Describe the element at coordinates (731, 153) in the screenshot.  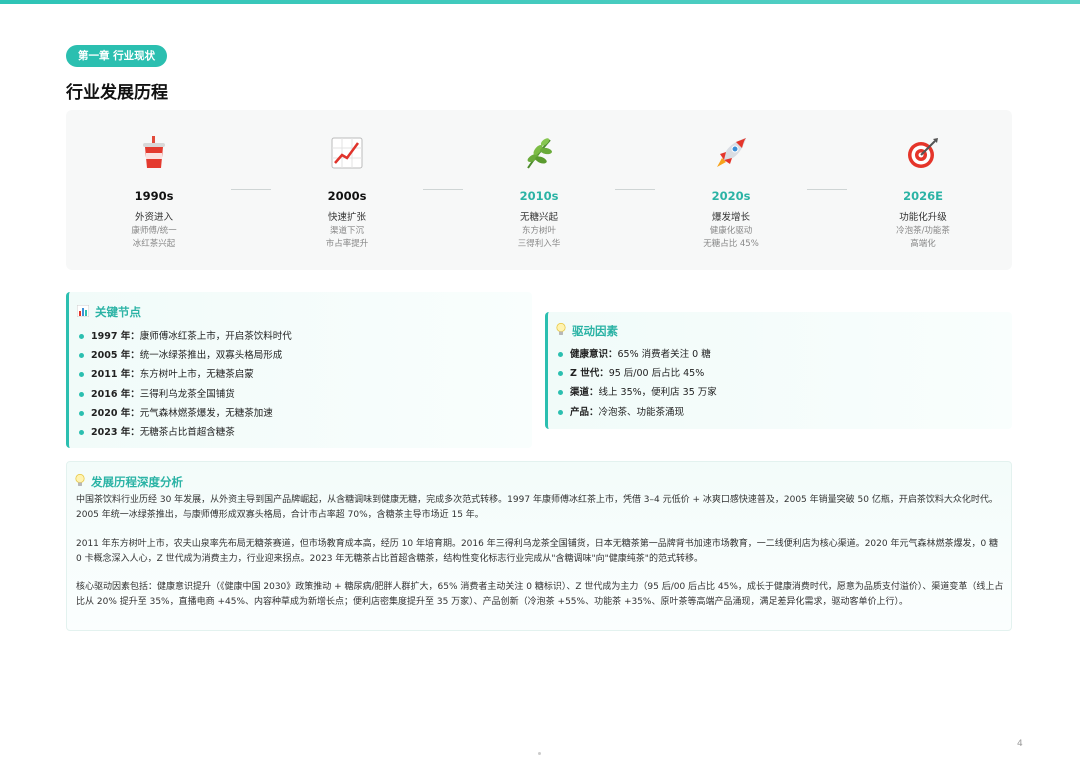
I see `rocket-icon` at that location.